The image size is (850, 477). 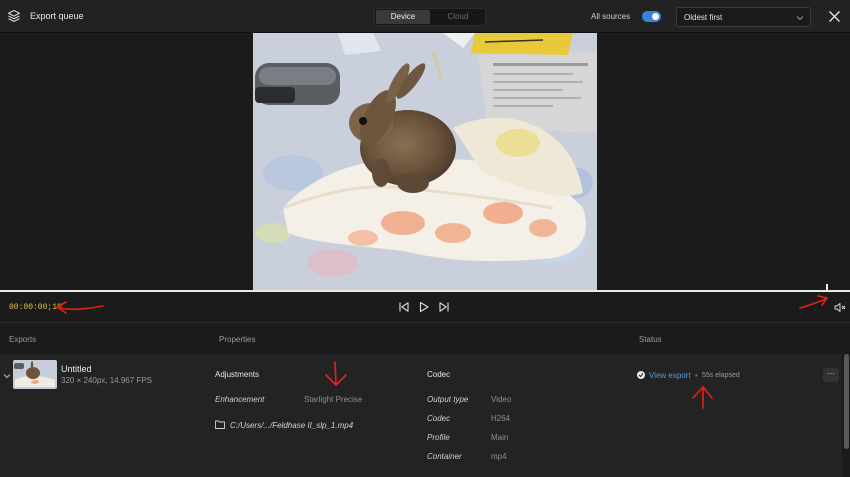 I want to click on adjustments-heading: Adjustments, so click(x=237, y=374).